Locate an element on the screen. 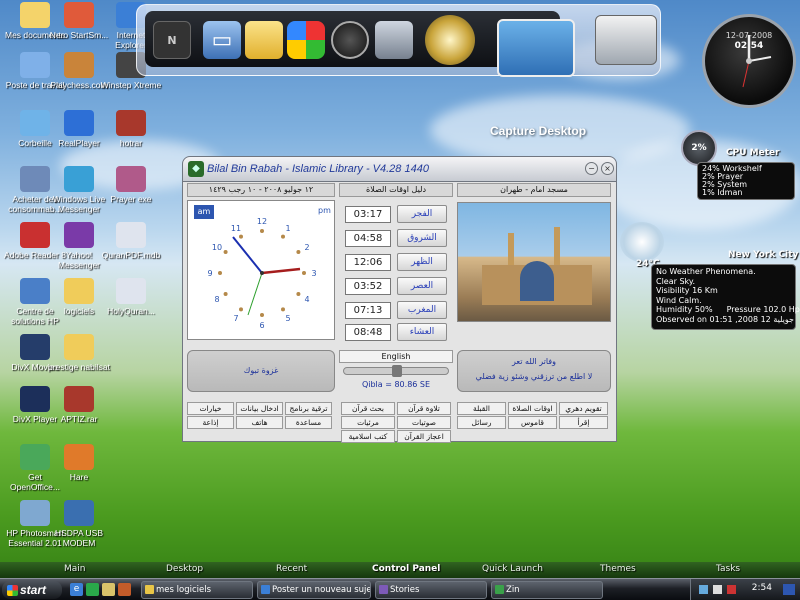 The image size is (800, 600). desktop-shortcut: prestige nabilsat is located at coordinates (79, 353).